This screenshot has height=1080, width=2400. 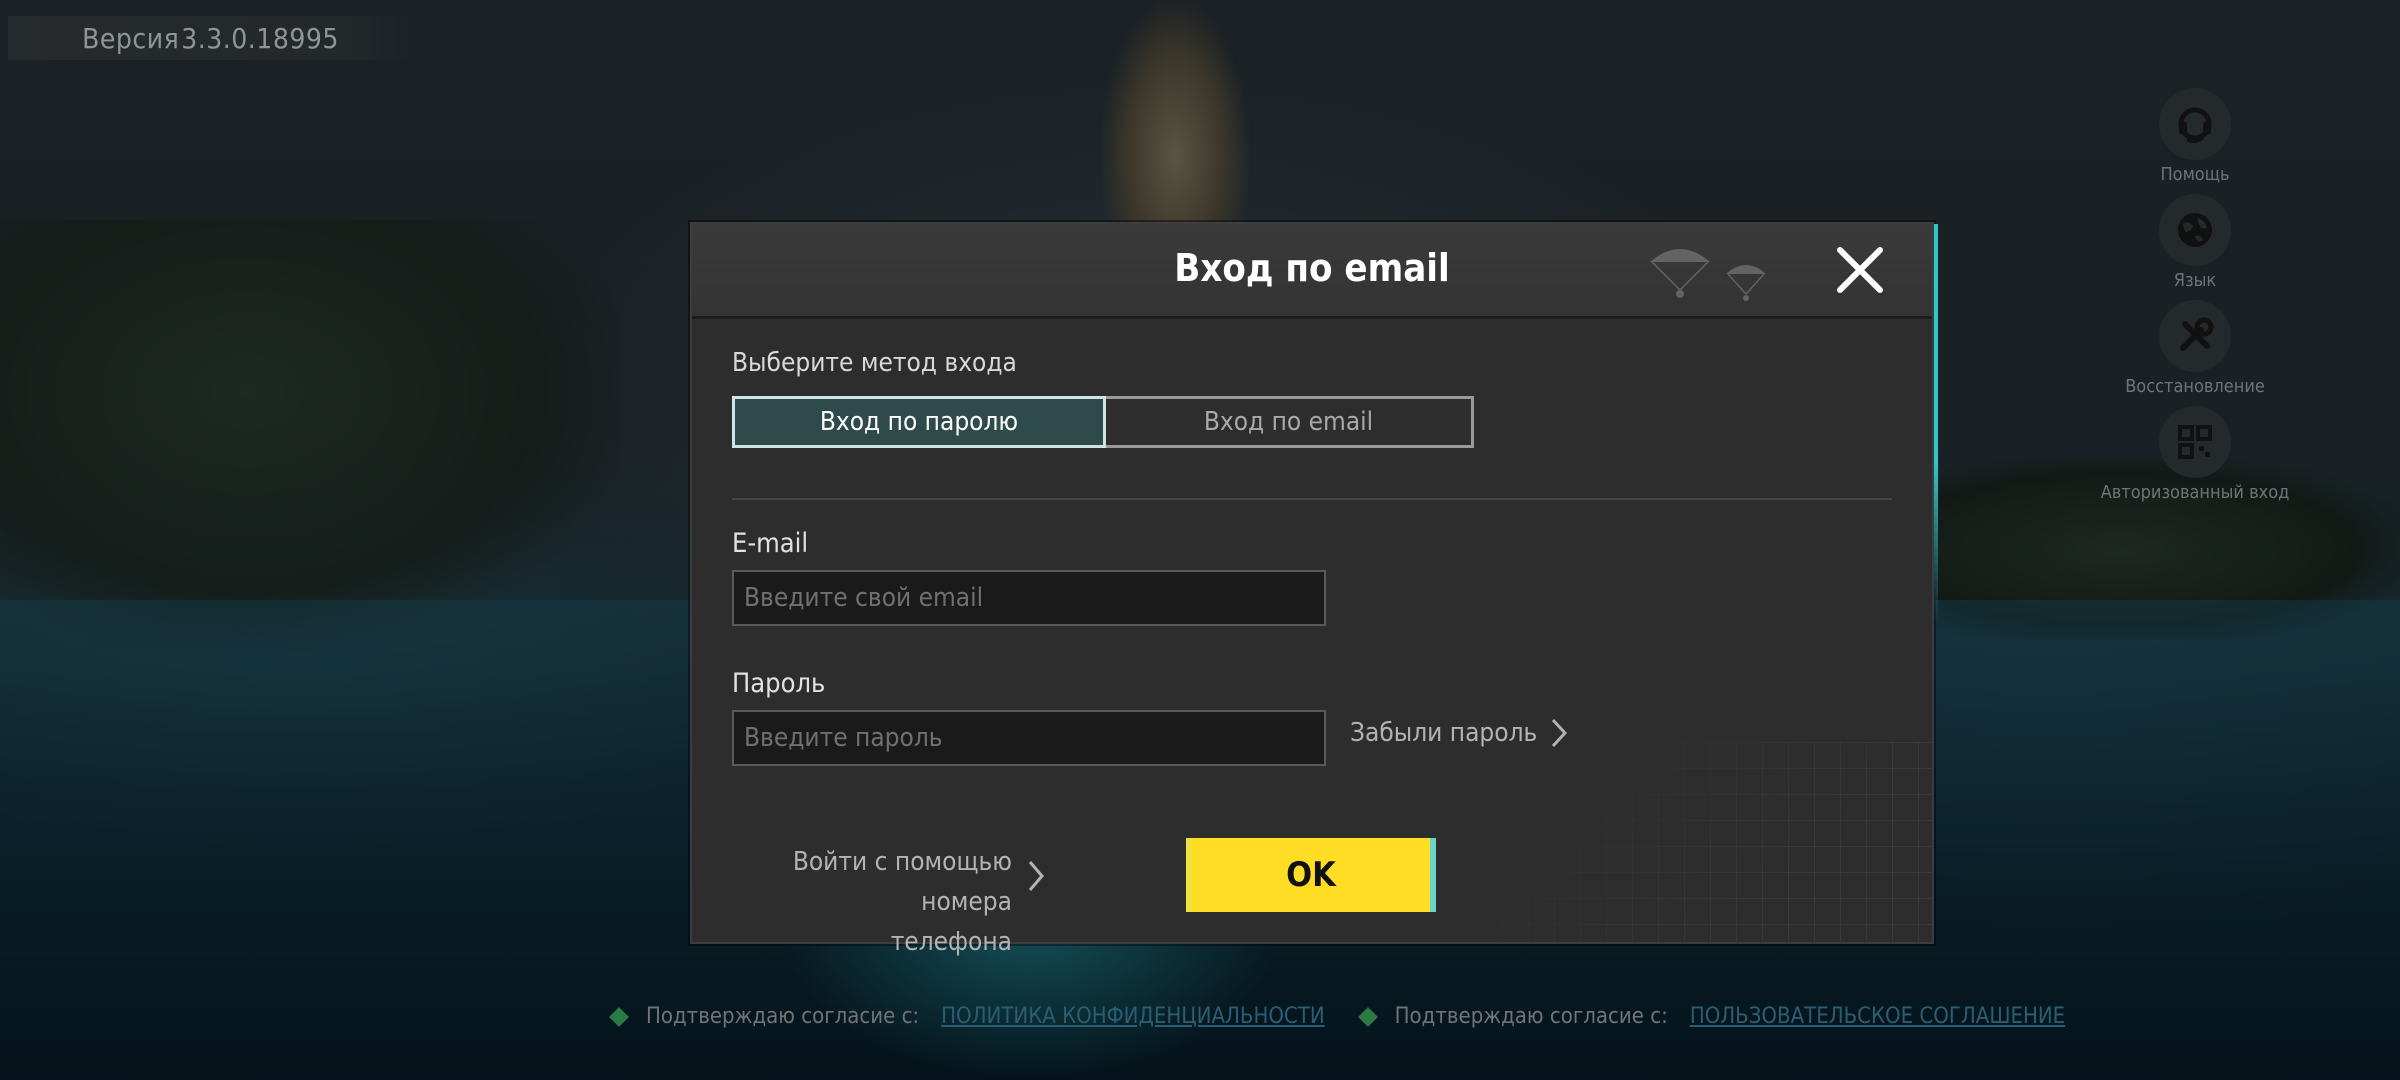 What do you see at coordinates (1029, 598) in the screenshot?
I see `email-field` at bounding box center [1029, 598].